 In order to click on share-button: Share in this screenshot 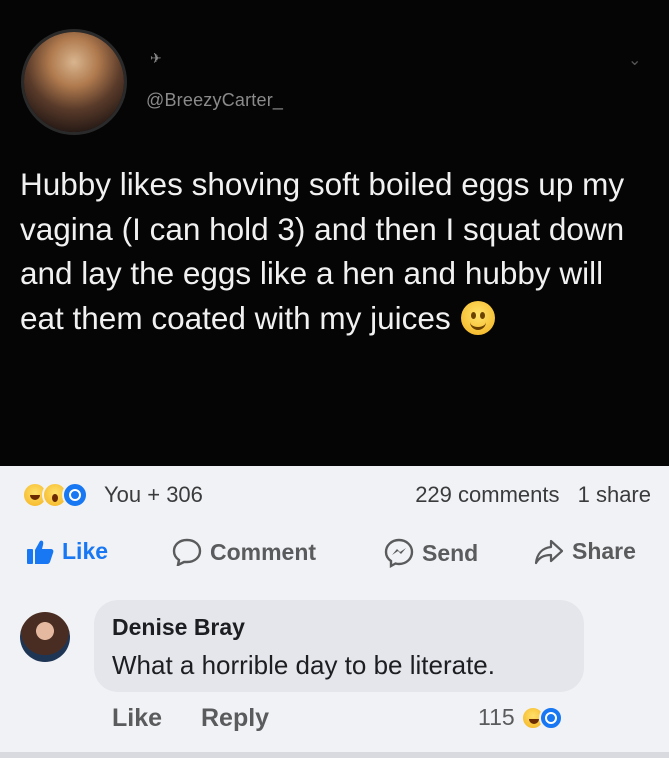, I will do `click(585, 551)`.